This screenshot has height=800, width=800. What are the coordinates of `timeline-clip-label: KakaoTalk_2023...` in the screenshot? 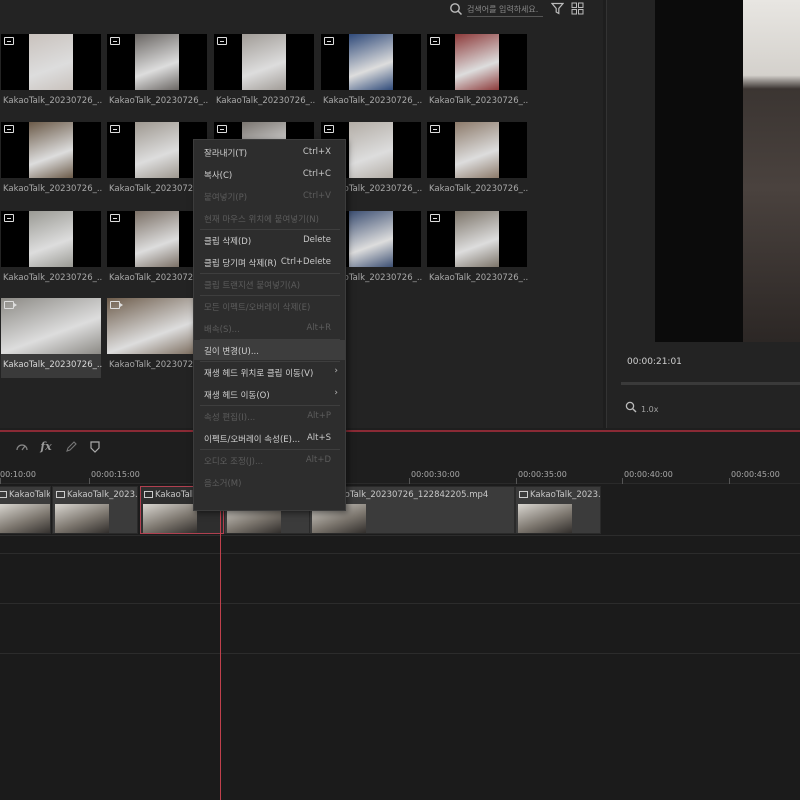 It's located at (565, 495).